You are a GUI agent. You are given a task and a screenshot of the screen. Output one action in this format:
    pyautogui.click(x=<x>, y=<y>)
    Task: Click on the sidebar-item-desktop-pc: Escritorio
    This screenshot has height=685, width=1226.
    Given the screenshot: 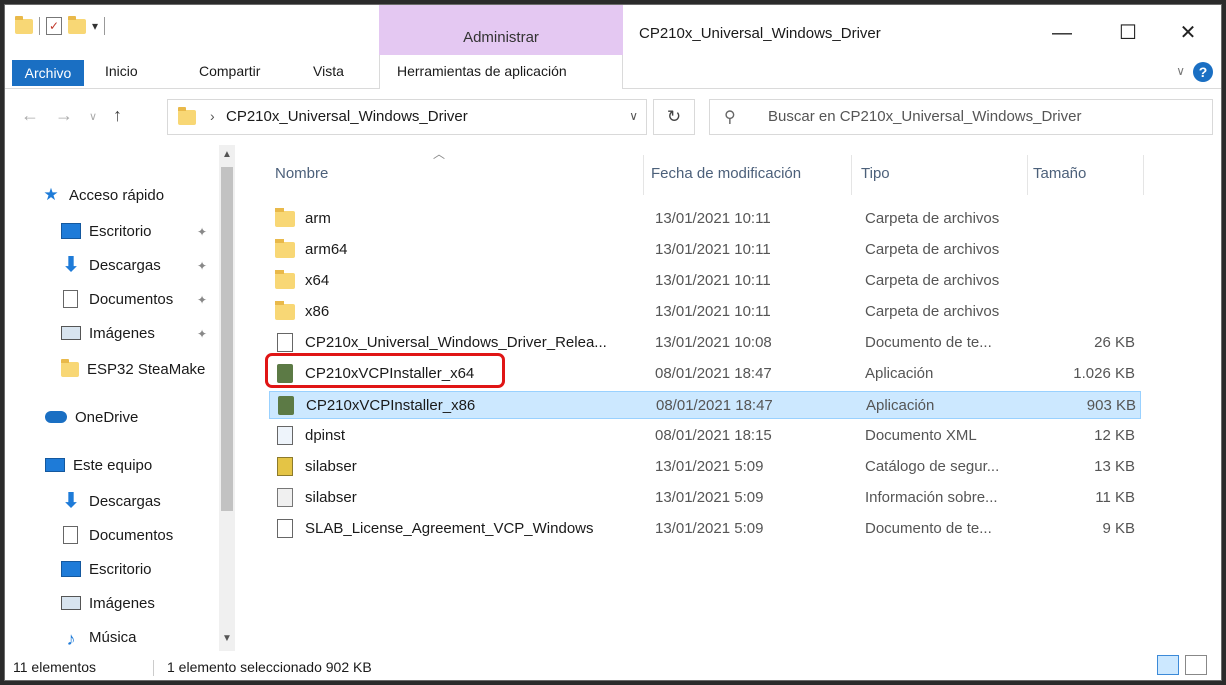 What is the action you would take?
    pyautogui.click(x=106, y=569)
    